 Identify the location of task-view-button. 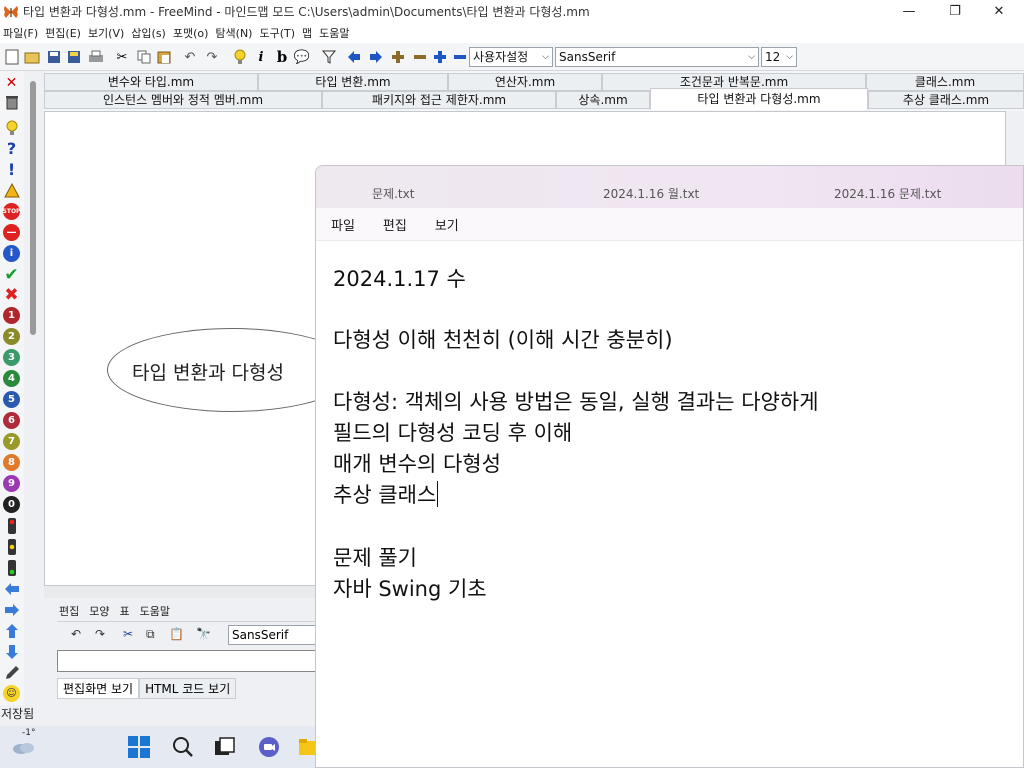
(225, 747).